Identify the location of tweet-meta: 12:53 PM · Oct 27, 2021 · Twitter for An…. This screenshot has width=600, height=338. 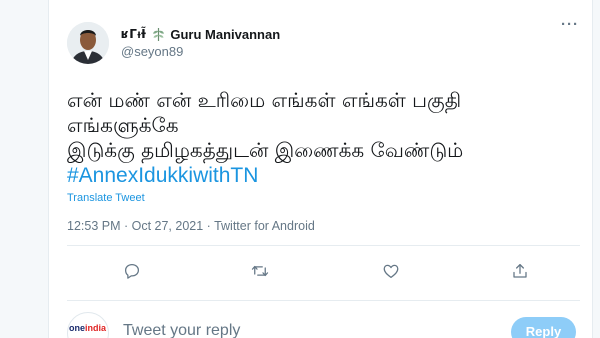
(191, 226).